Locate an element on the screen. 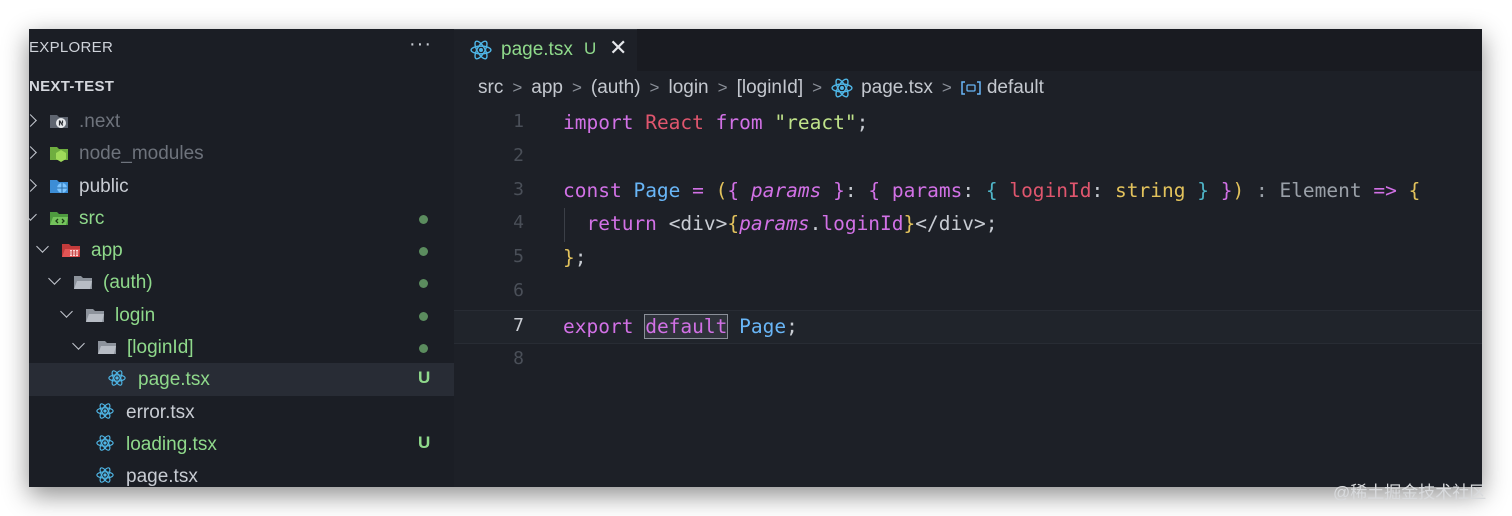 The height and width of the screenshot is (516, 1512). tree-item-label: (auth) is located at coordinates (128, 283).